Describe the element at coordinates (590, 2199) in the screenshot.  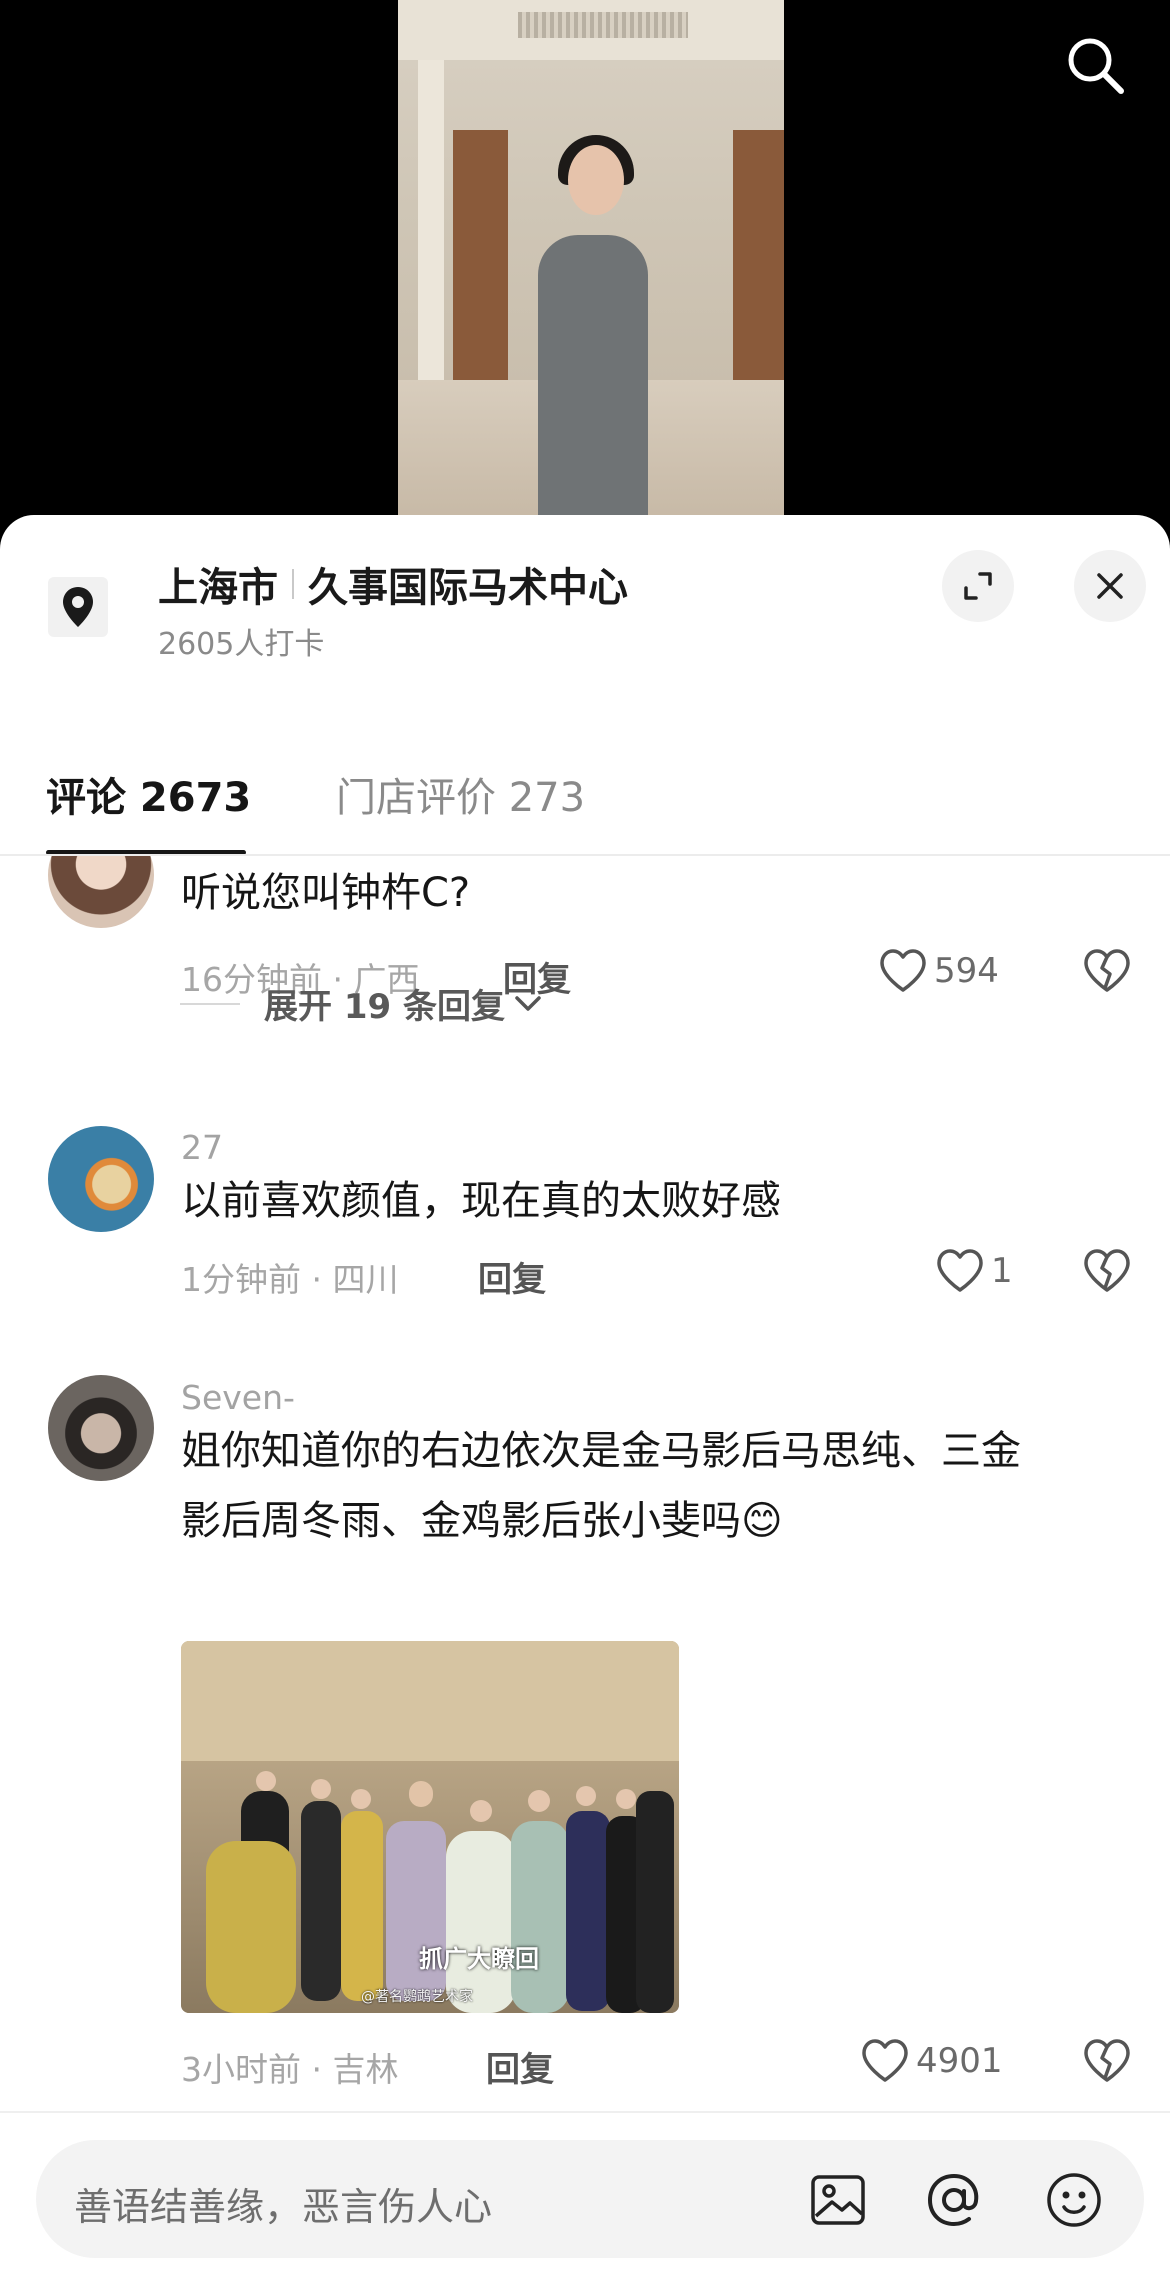
I see `comment-input: 善语结善缘，恶言伤人心` at that location.